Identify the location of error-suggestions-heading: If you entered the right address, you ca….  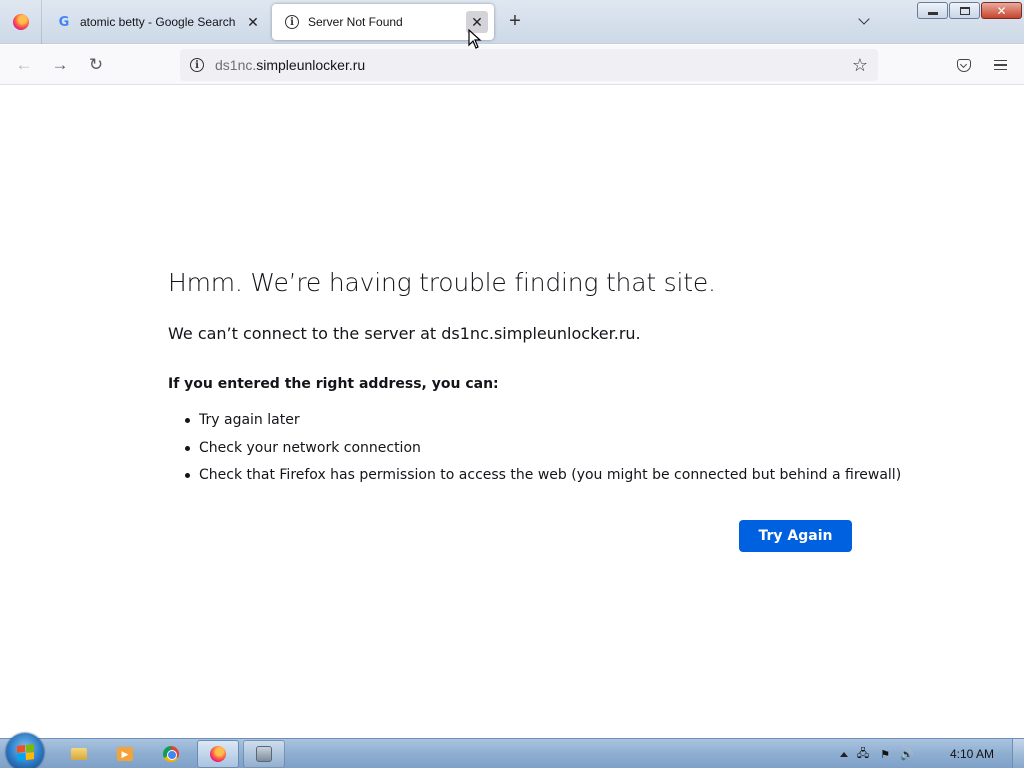
(333, 384).